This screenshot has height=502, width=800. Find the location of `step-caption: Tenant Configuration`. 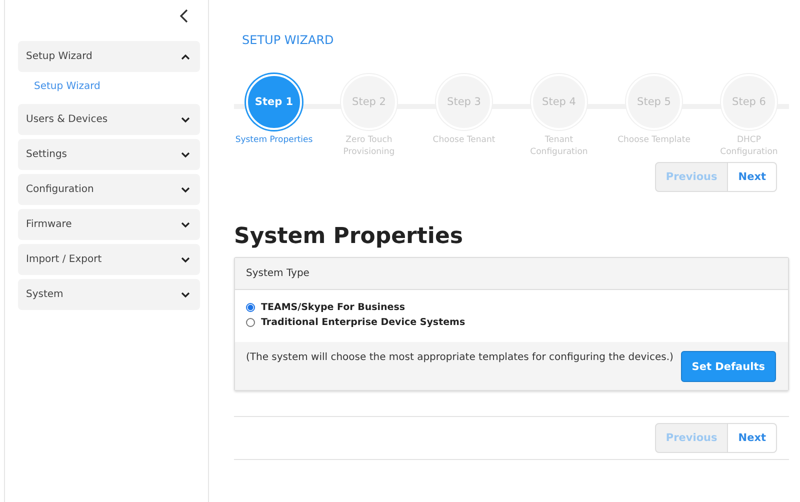

step-caption: Tenant Configuration is located at coordinates (559, 147).